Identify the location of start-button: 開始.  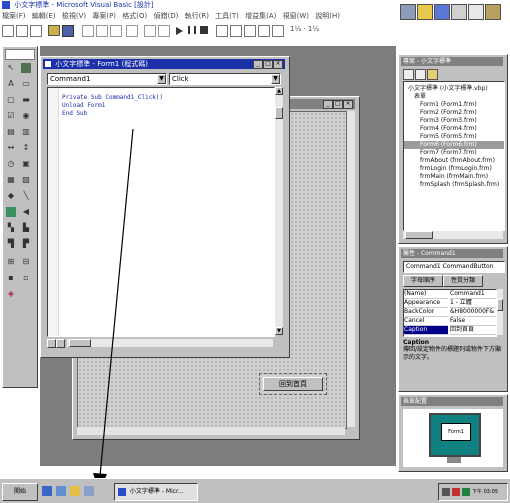
(20, 492).